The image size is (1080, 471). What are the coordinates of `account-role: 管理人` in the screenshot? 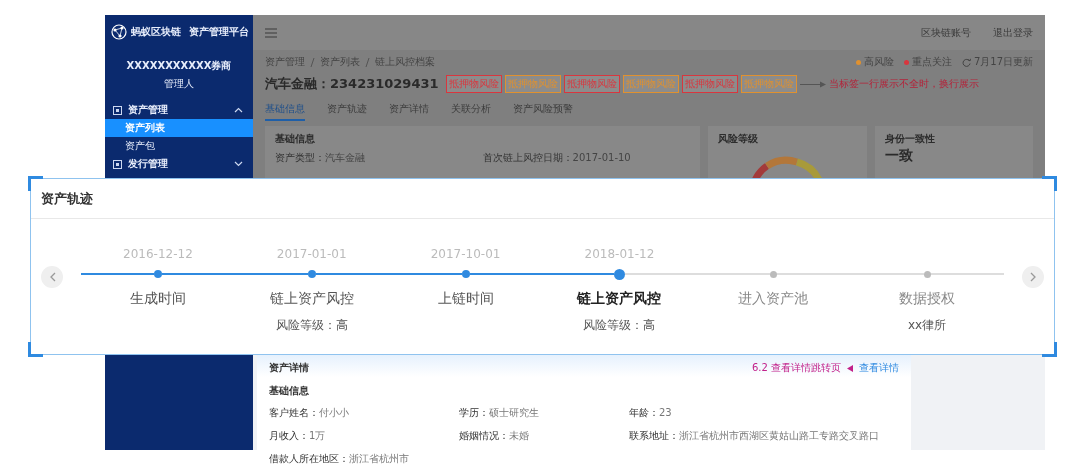 It's located at (179, 84).